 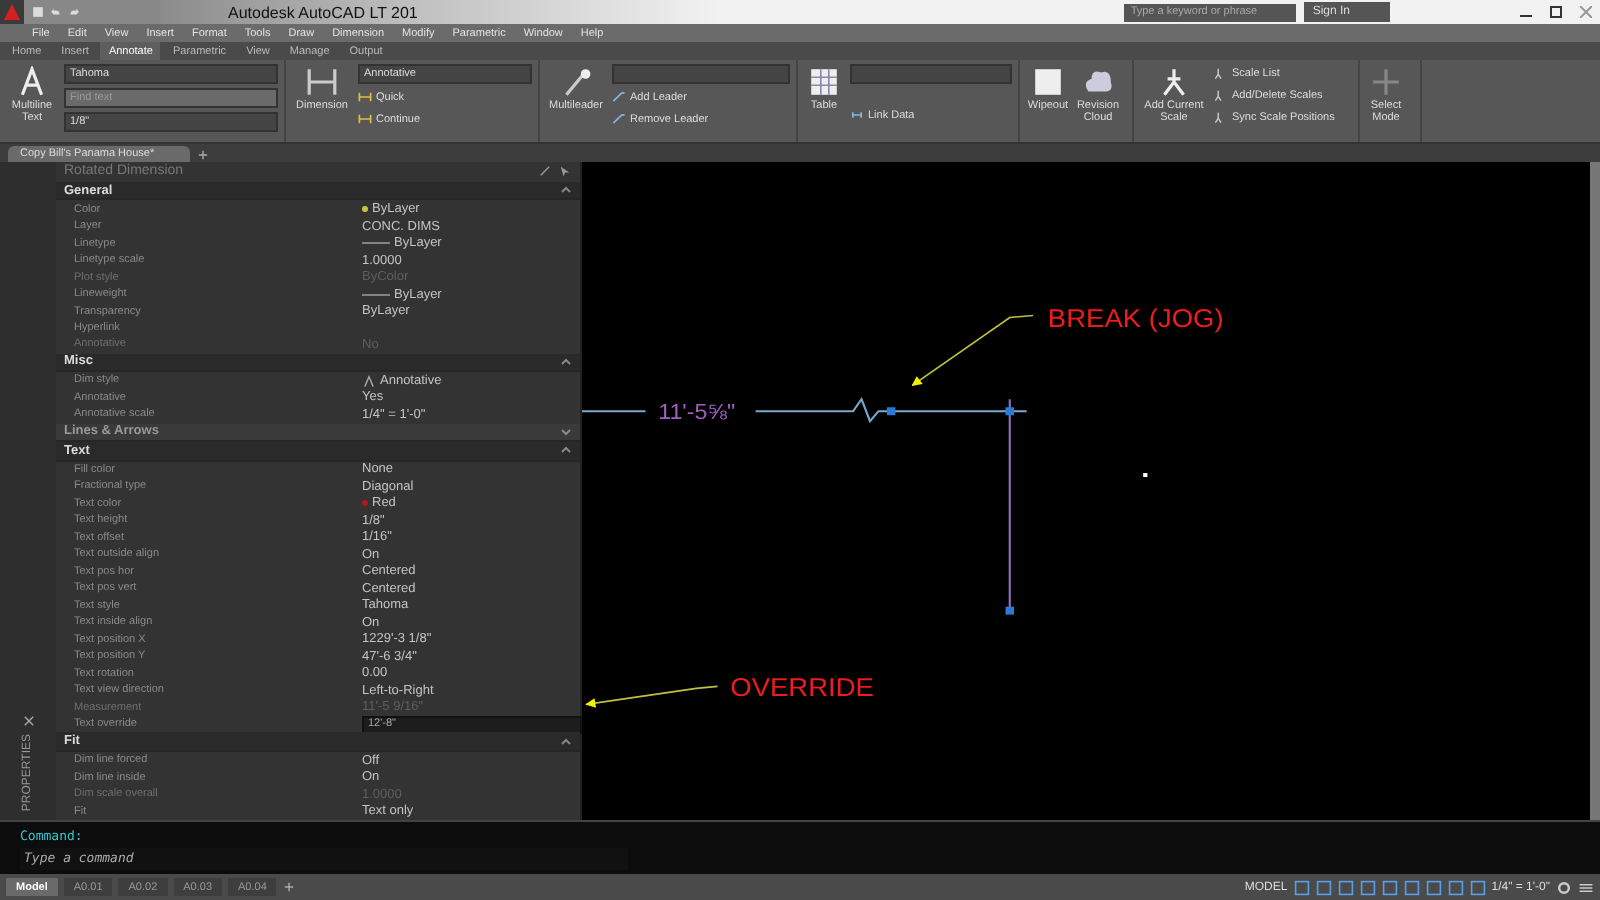 What do you see at coordinates (565, 171) in the screenshot?
I see `select-objects-icon` at bounding box center [565, 171].